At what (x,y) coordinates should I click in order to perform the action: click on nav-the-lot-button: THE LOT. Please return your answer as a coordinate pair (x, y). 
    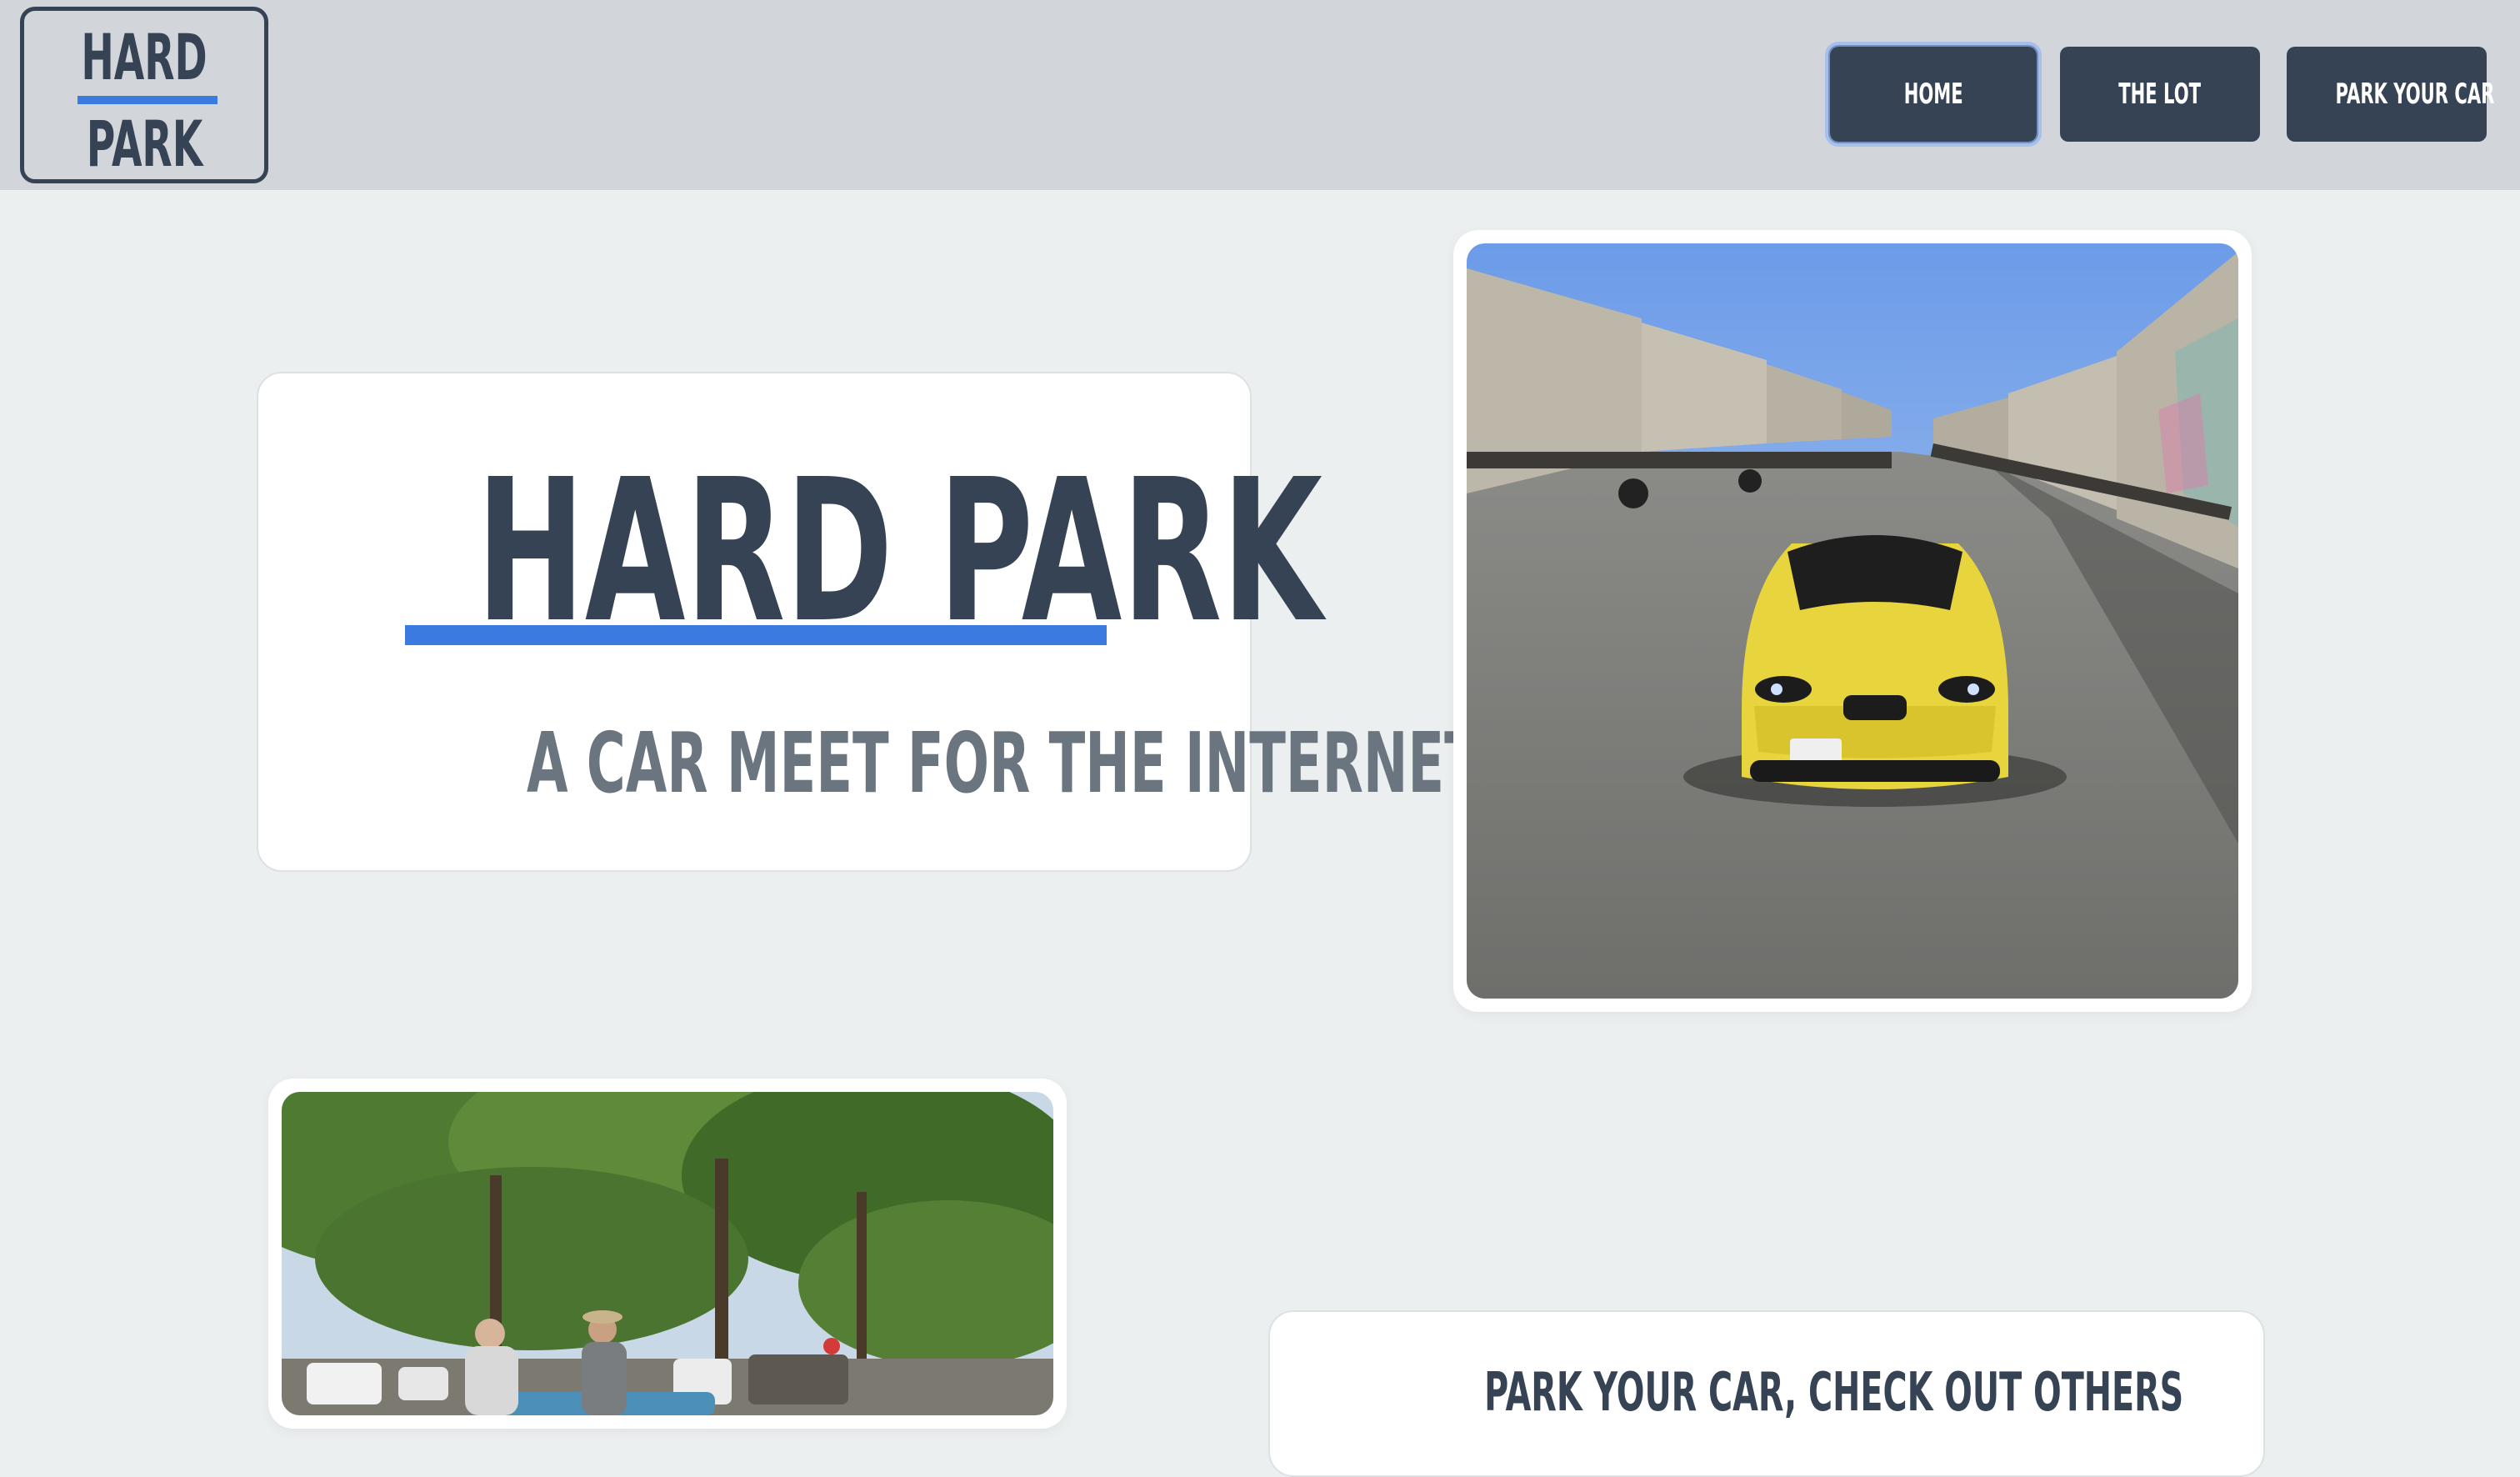
    Looking at the image, I should click on (2160, 95).